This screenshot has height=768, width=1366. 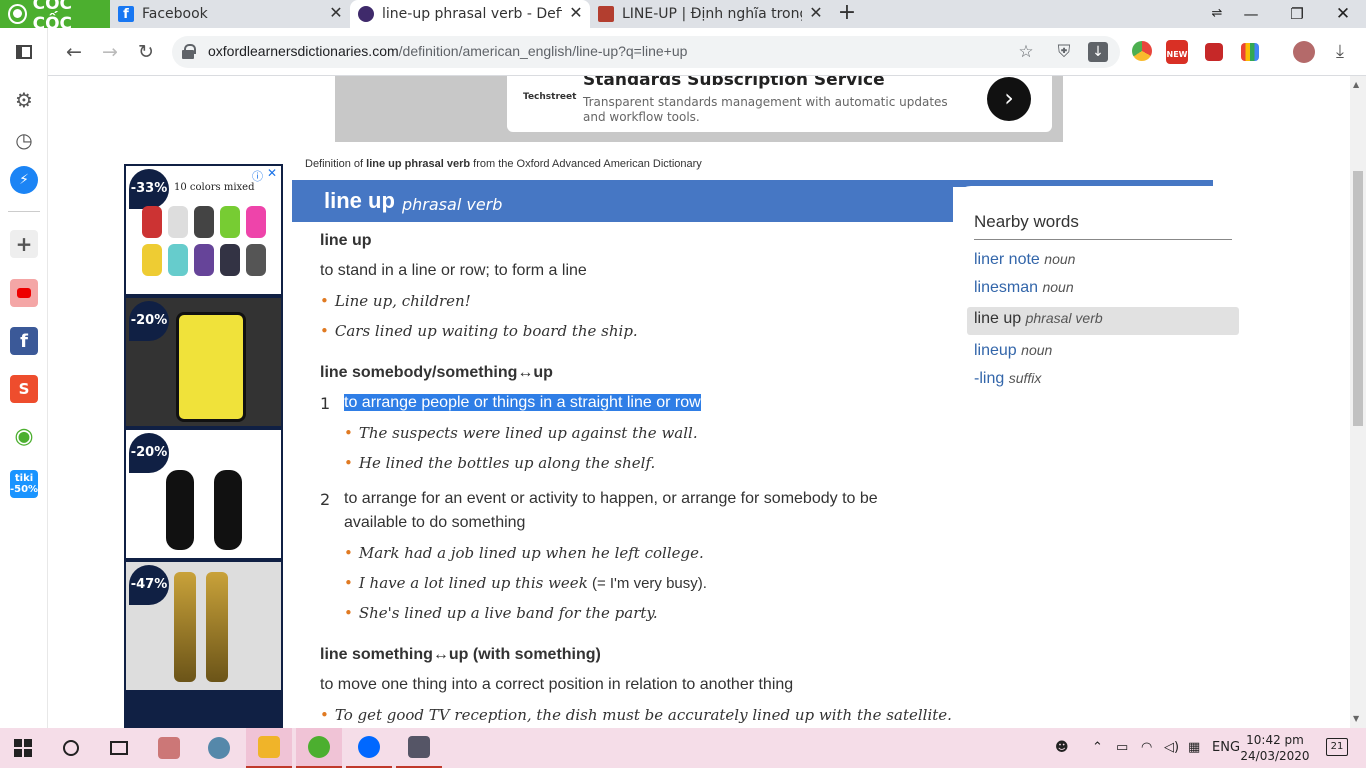 I want to click on windows-logo-icon, so click(x=23, y=748).